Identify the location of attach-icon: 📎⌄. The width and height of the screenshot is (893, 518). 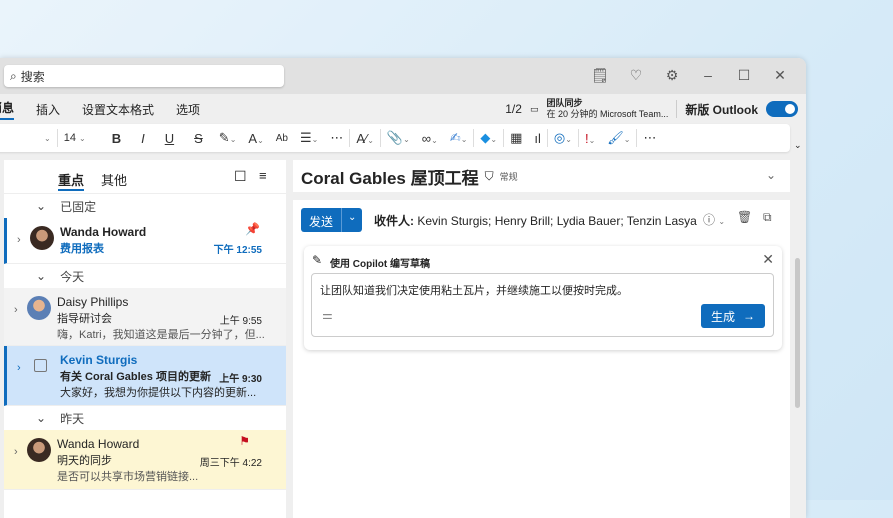
(398, 138).